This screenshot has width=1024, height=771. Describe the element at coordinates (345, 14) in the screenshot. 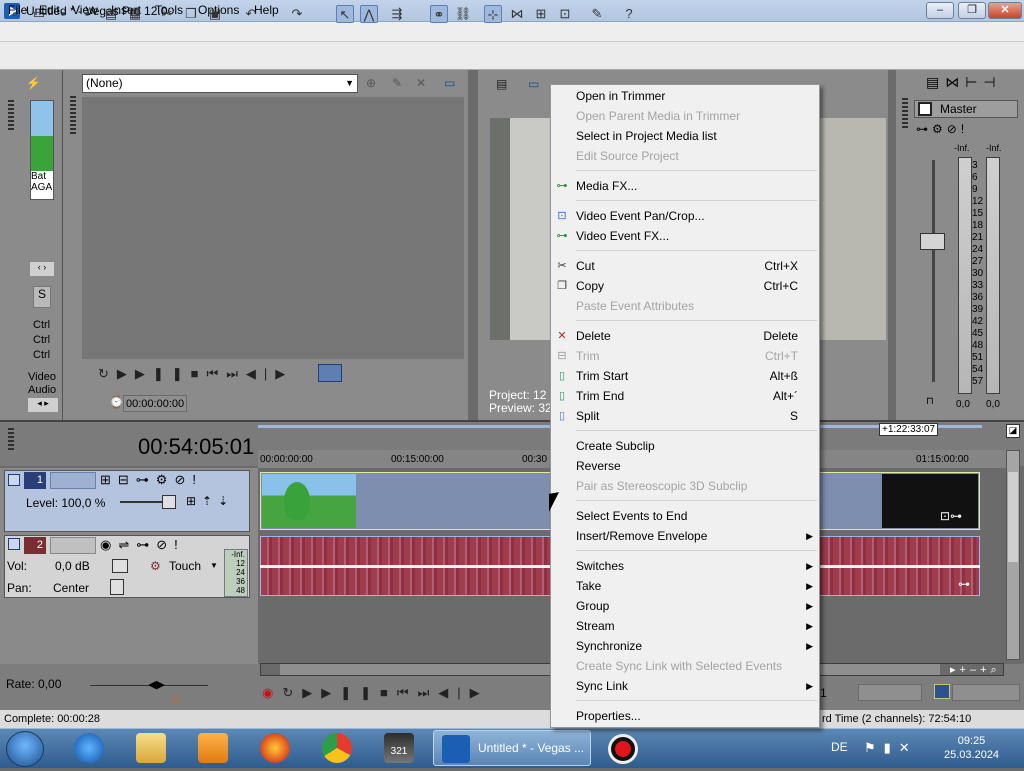

I see `normal-edit-tool-icon: ↖` at that location.